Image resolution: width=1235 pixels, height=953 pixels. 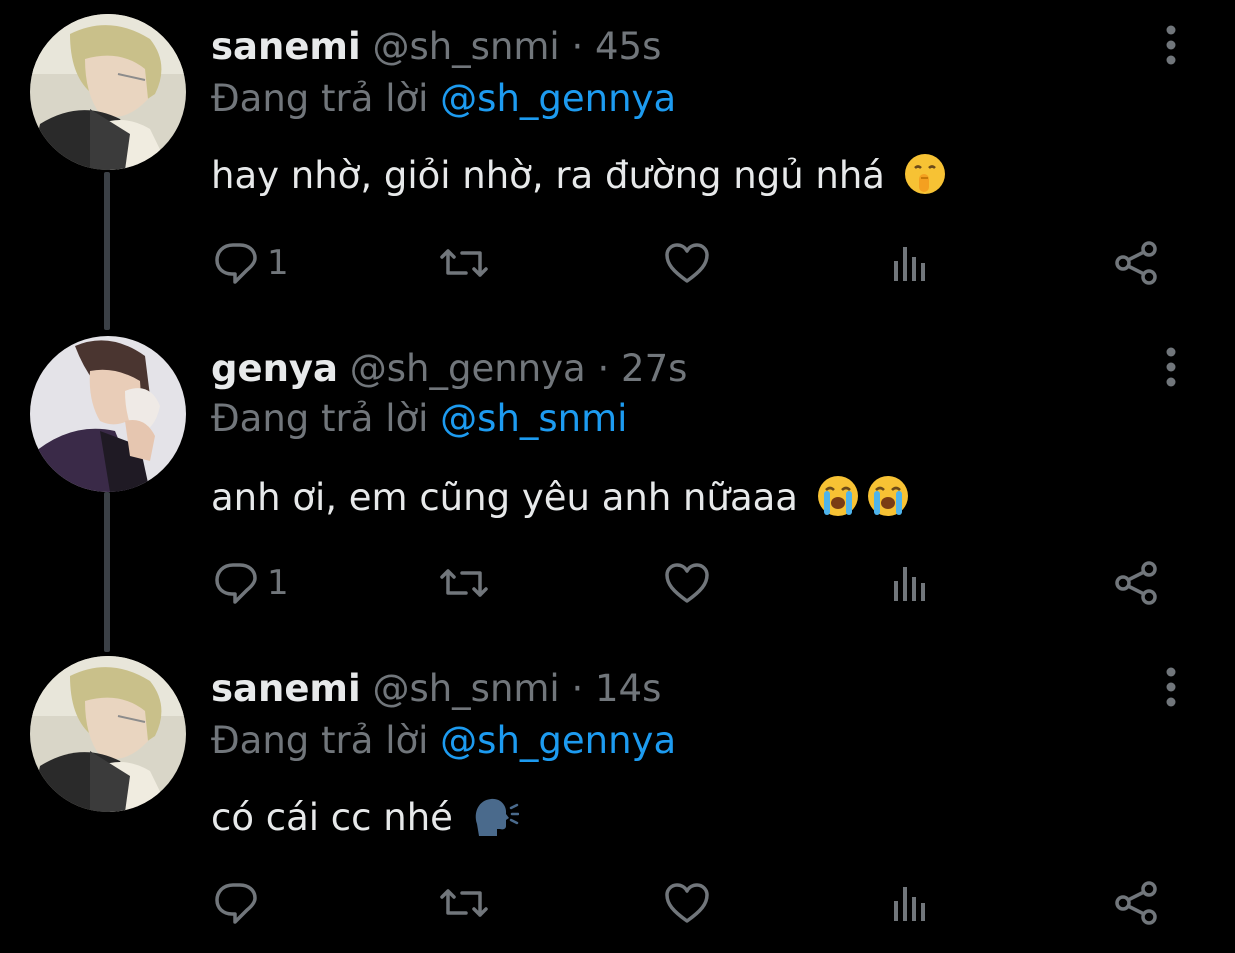 I want to click on reply-button, so click(x=240, y=903).